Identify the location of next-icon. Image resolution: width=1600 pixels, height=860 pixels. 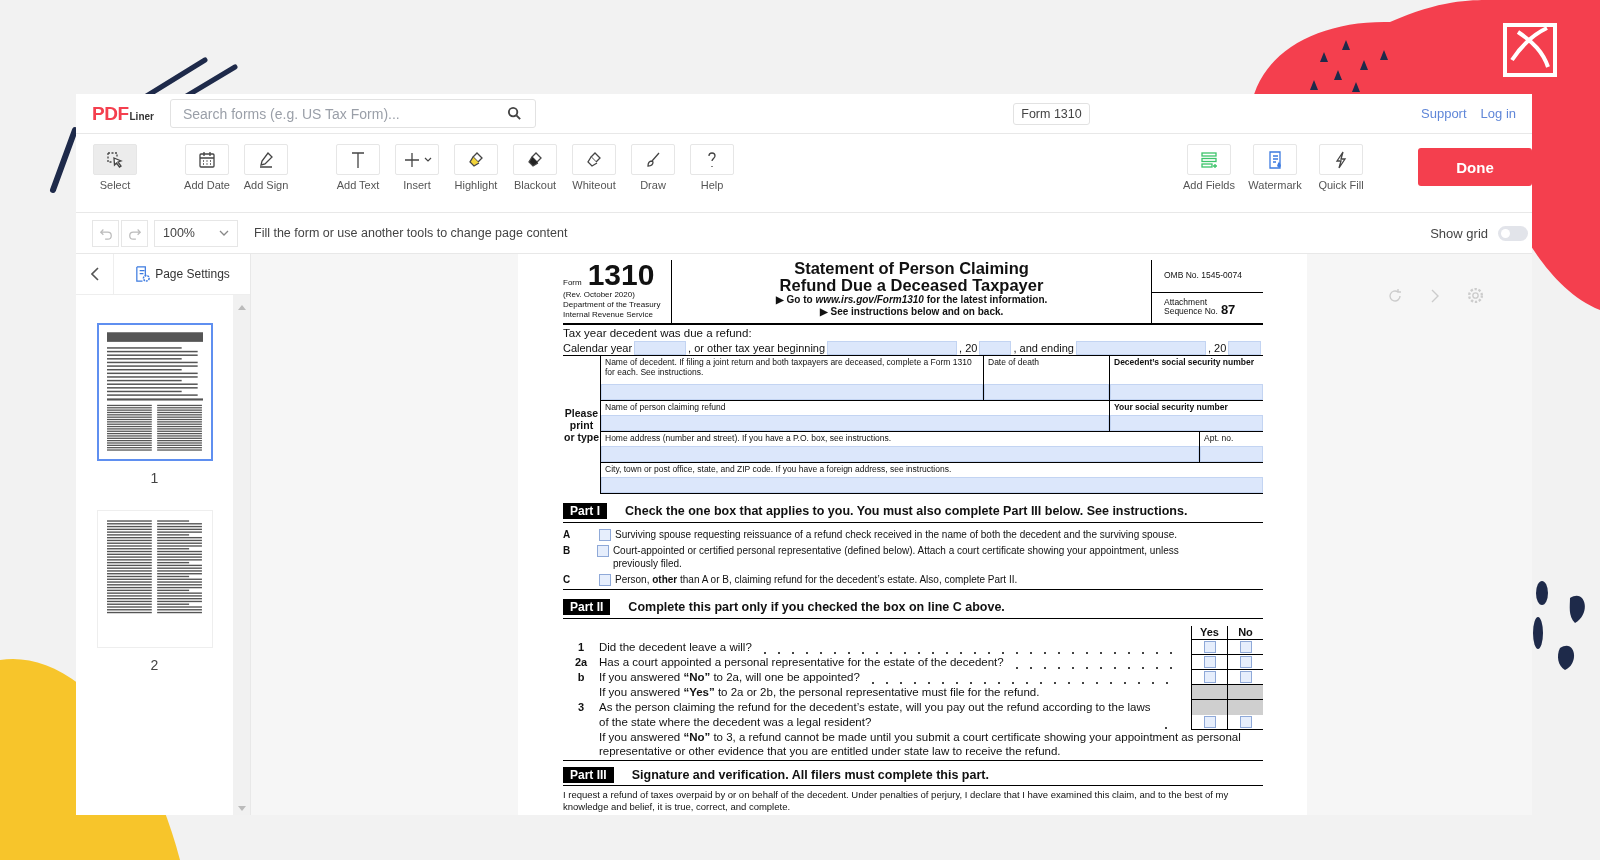
(1435, 295).